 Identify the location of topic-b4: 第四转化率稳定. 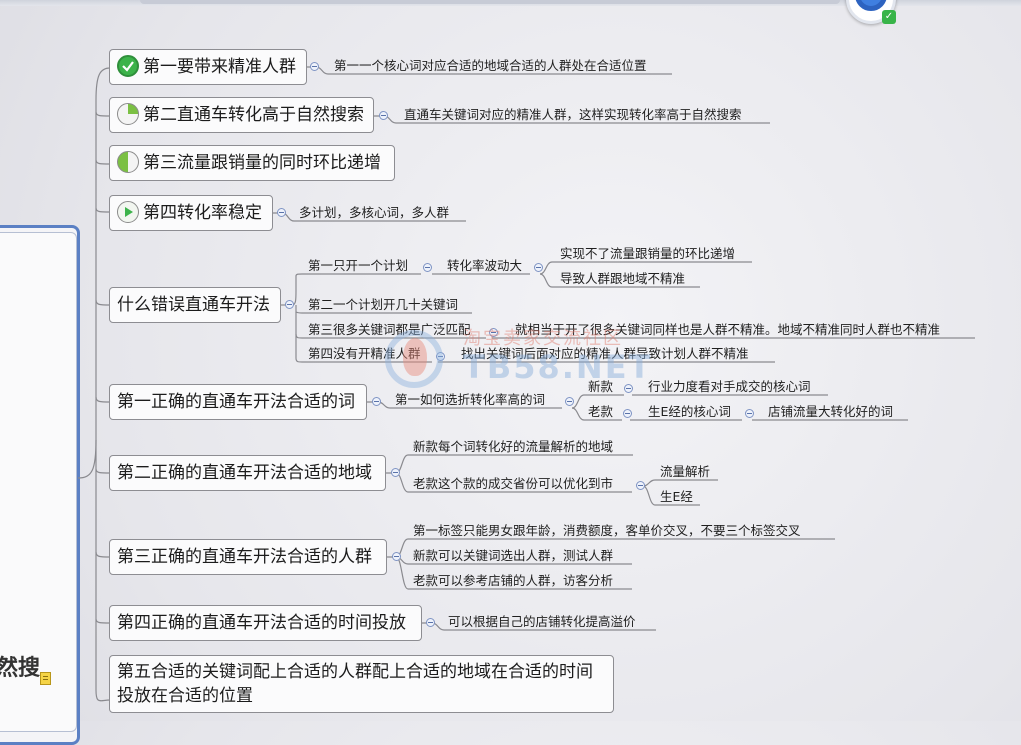
(191, 213).